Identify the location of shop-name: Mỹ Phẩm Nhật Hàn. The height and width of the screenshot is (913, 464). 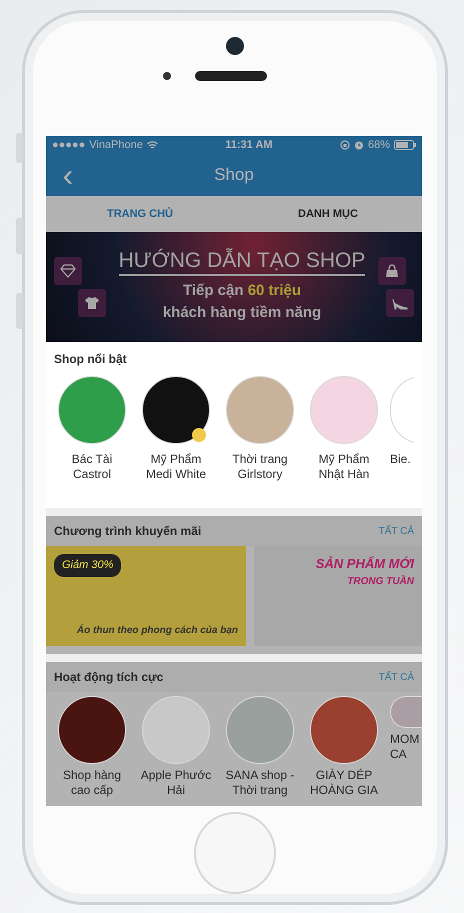
(344, 467).